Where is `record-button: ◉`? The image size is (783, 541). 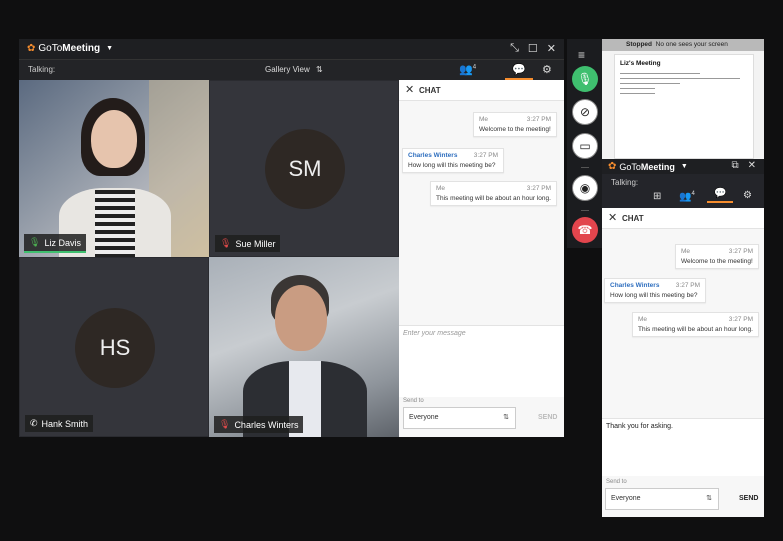
record-button: ◉ is located at coordinates (585, 188).